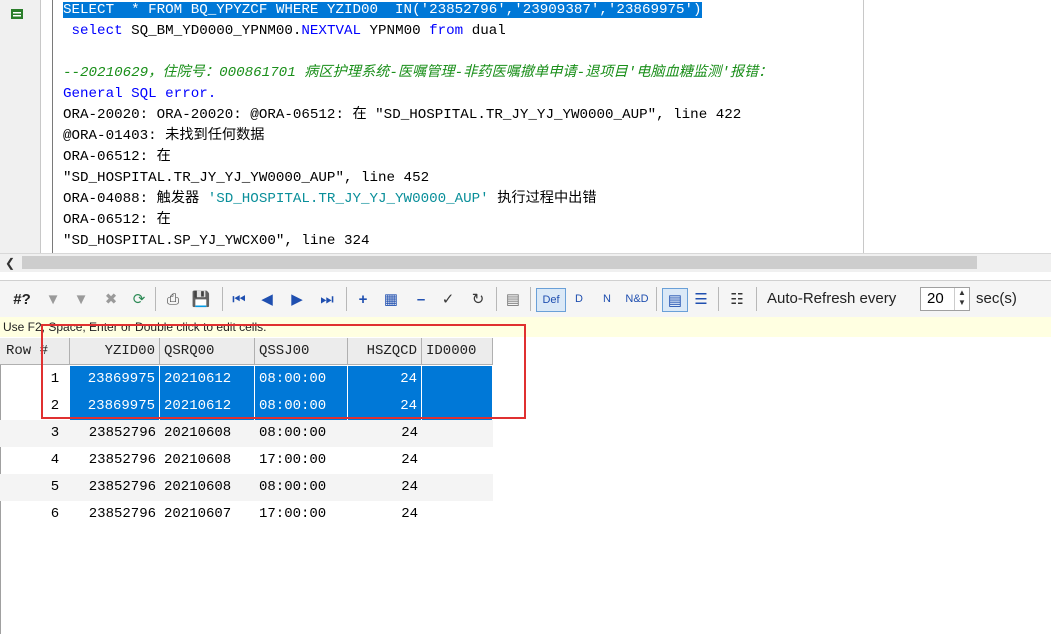  What do you see at coordinates (417, 241) in the screenshot?
I see `code-line: "SD_HOSPITAL.SP_YJ_YWCX00", line 324` at bounding box center [417, 241].